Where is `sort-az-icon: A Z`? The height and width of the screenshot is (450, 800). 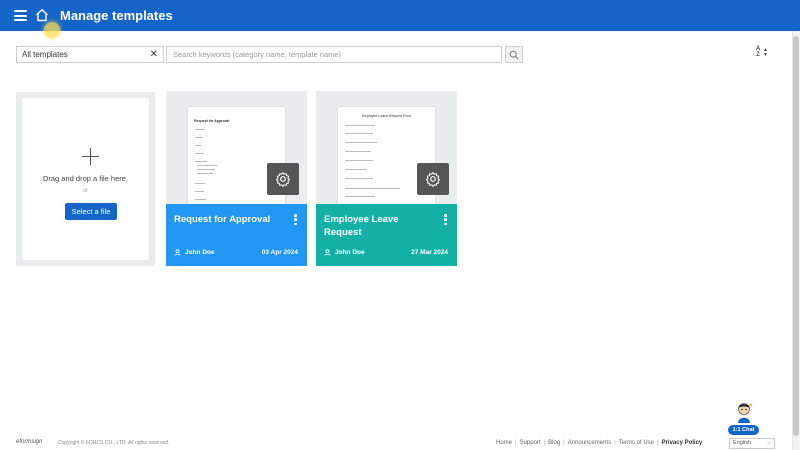 sort-az-icon: A Z is located at coordinates (758, 52).